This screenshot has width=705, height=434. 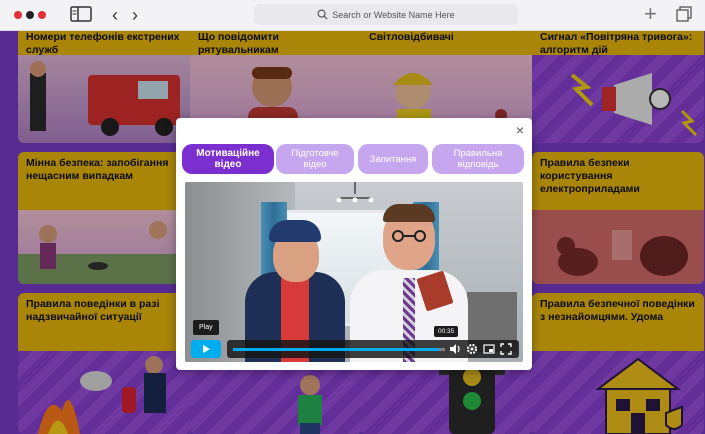 I want to click on back-arrow-icon: ‹, so click(x=115, y=15).